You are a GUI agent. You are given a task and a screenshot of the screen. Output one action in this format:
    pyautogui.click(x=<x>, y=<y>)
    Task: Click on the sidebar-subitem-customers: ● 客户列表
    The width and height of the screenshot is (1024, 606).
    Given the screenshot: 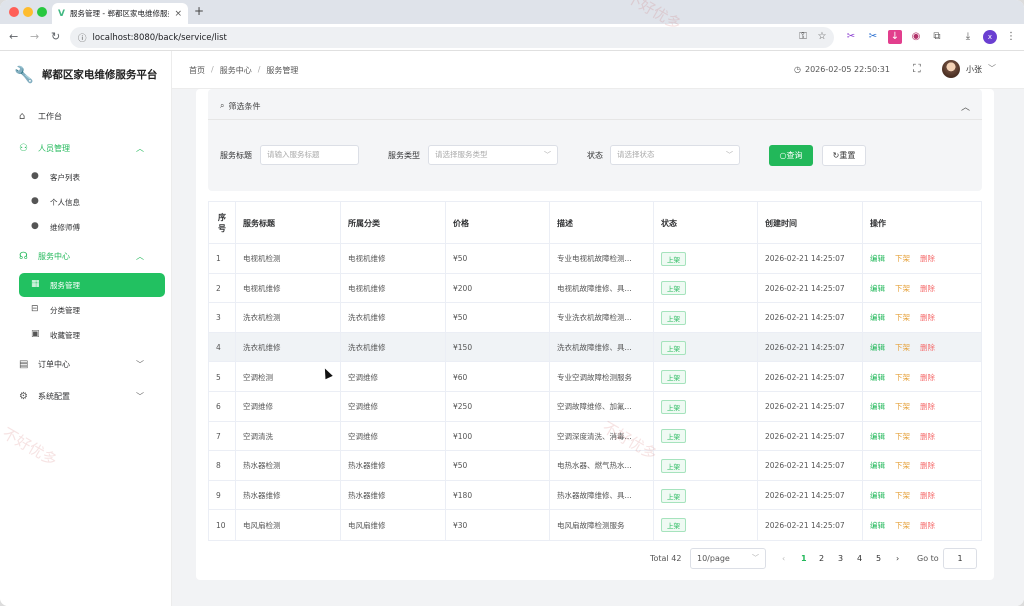 What is the action you would take?
    pyautogui.click(x=86, y=177)
    